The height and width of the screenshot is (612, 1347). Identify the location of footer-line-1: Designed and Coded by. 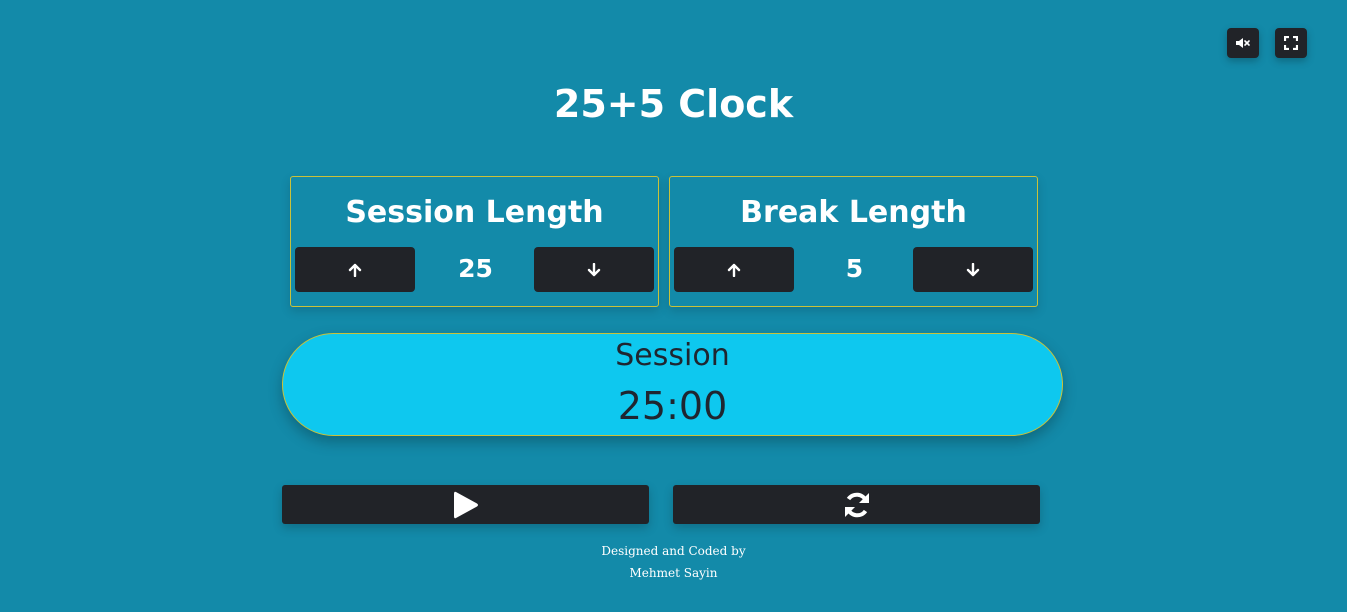
(673, 551).